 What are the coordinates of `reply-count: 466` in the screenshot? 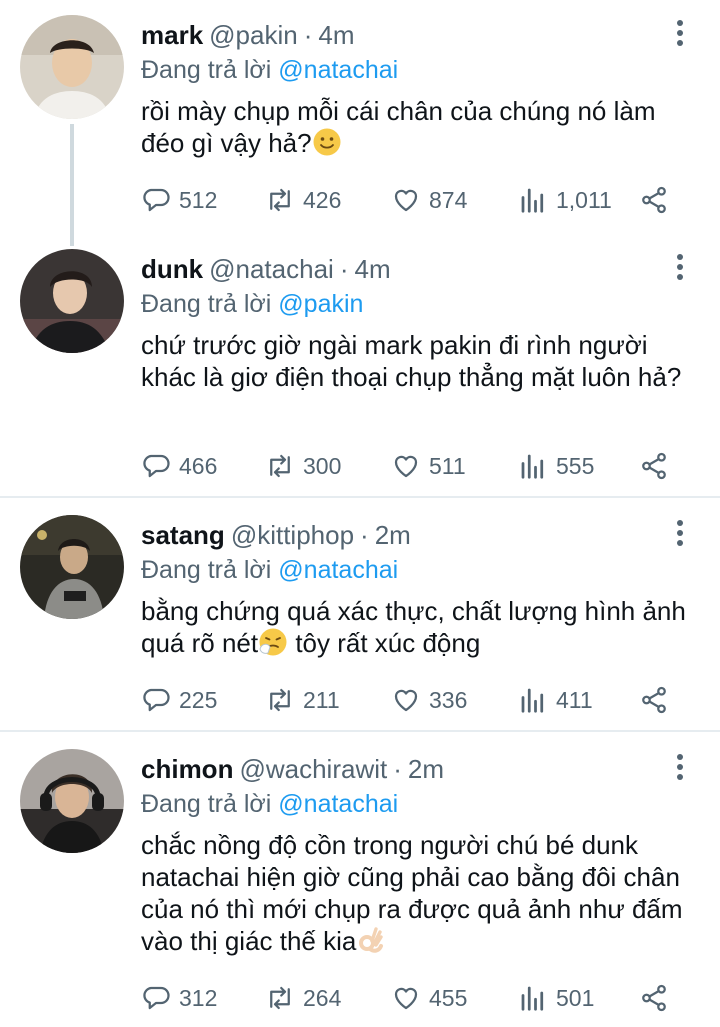 It's located at (198, 465).